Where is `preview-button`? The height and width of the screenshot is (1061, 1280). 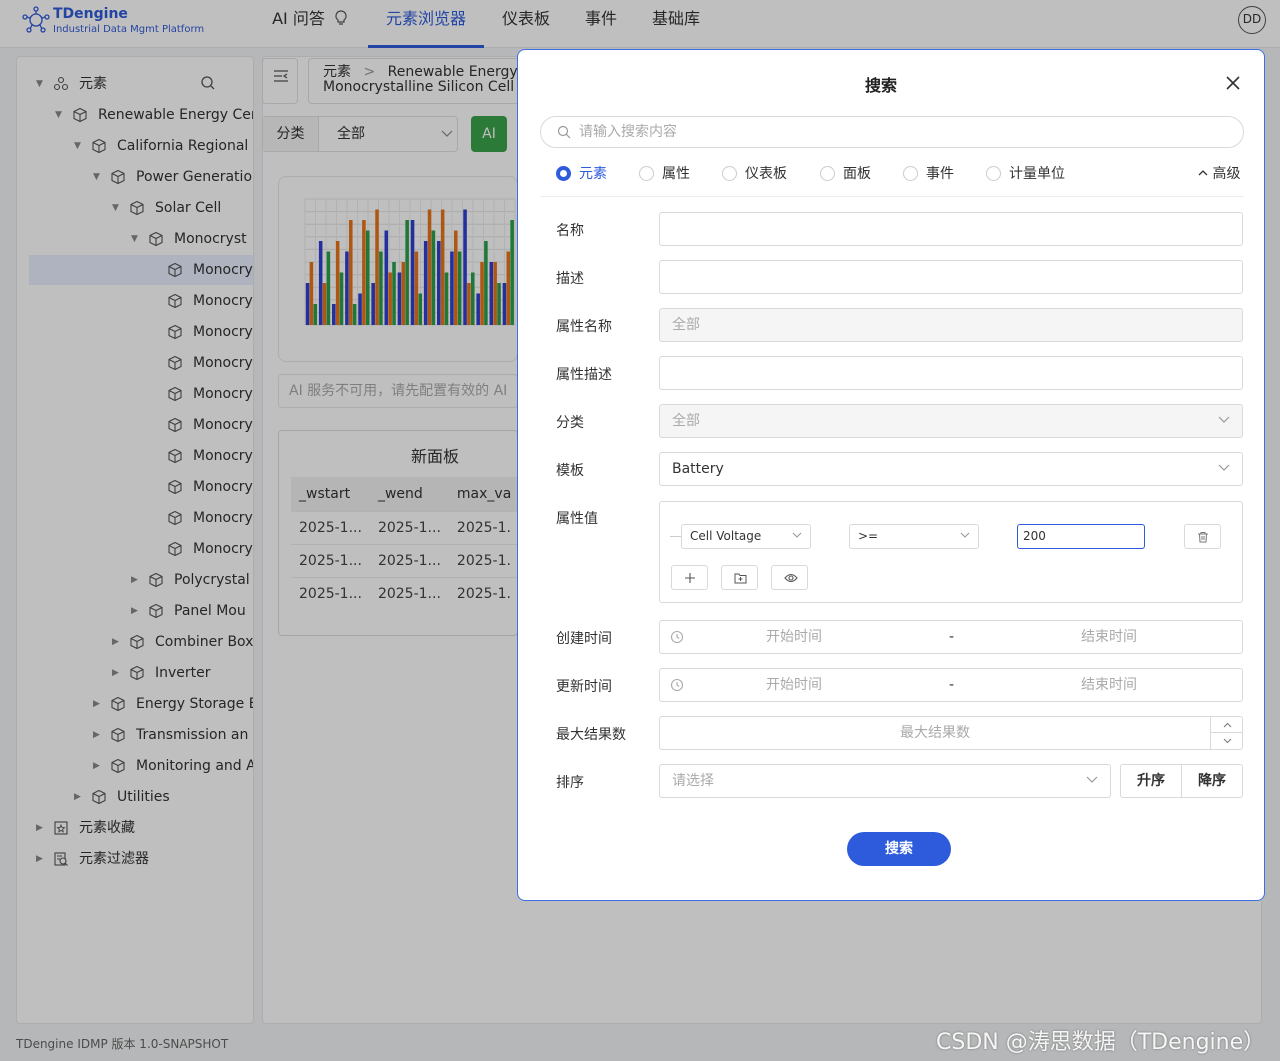
preview-button is located at coordinates (789, 577).